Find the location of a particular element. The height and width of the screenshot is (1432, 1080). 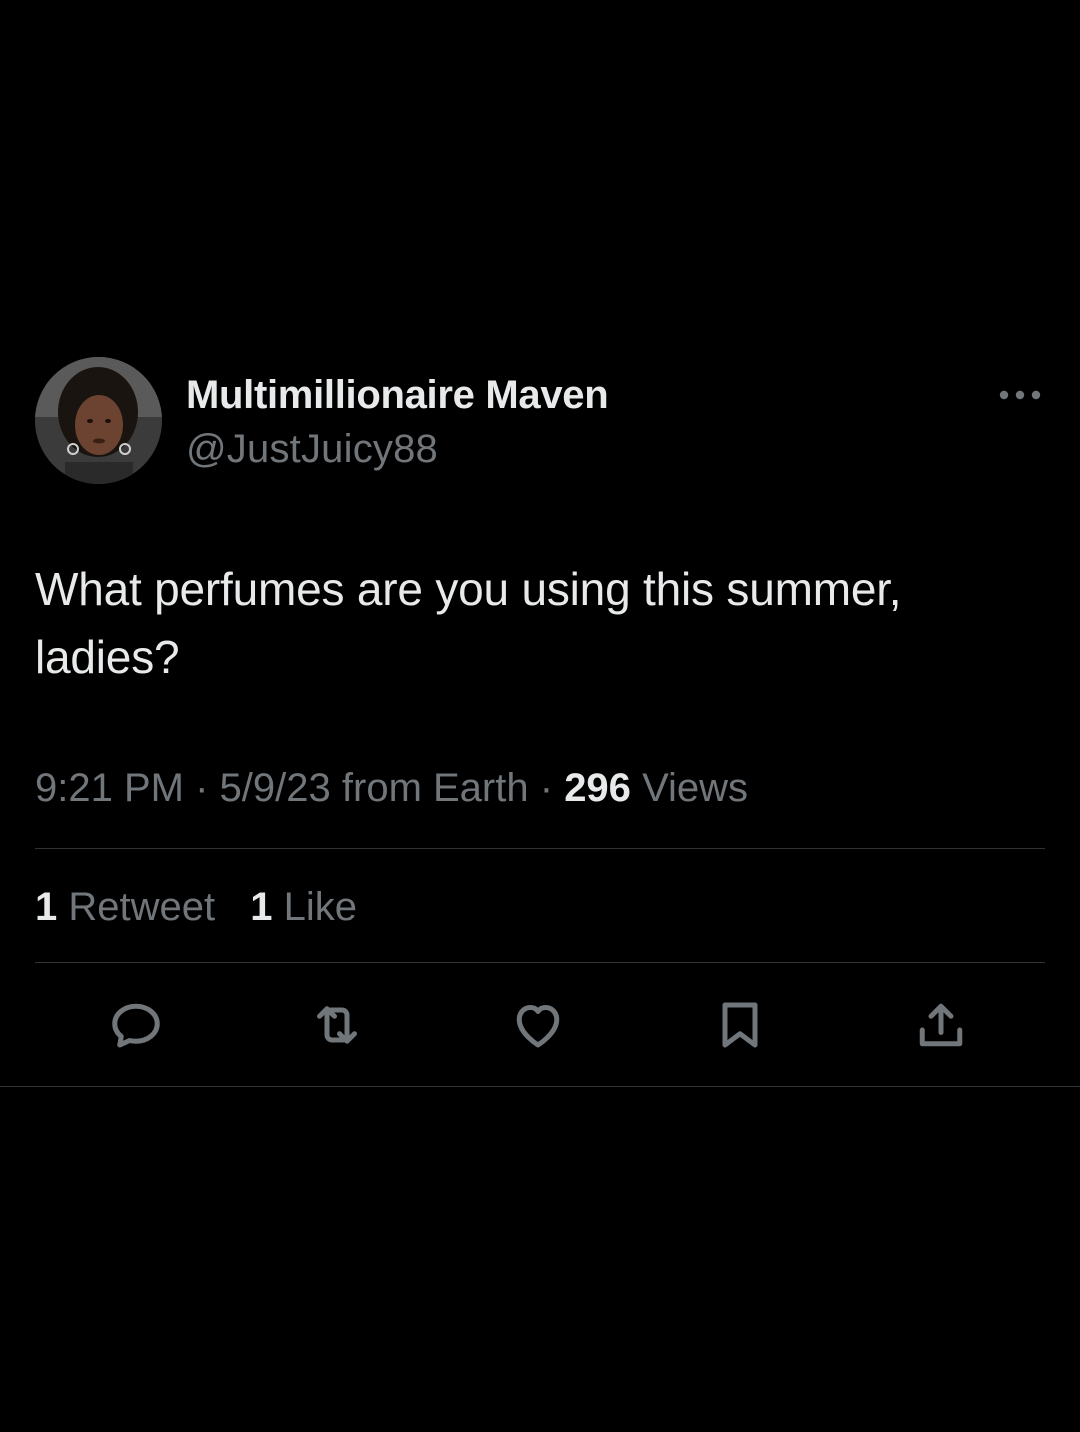

avatar is located at coordinates (98, 420).